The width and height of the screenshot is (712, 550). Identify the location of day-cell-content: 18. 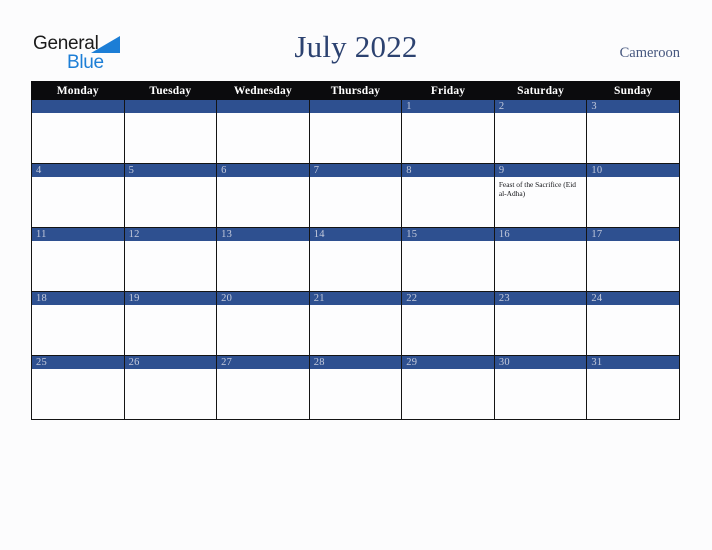
(78, 323).